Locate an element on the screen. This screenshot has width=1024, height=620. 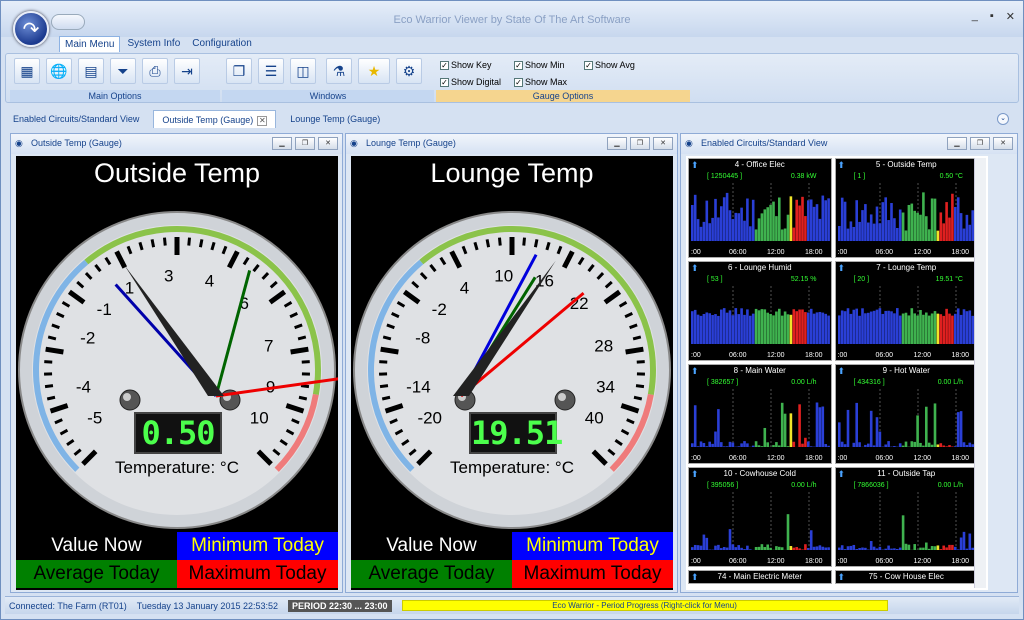
favorites-button: ★ is located at coordinates (374, 71).